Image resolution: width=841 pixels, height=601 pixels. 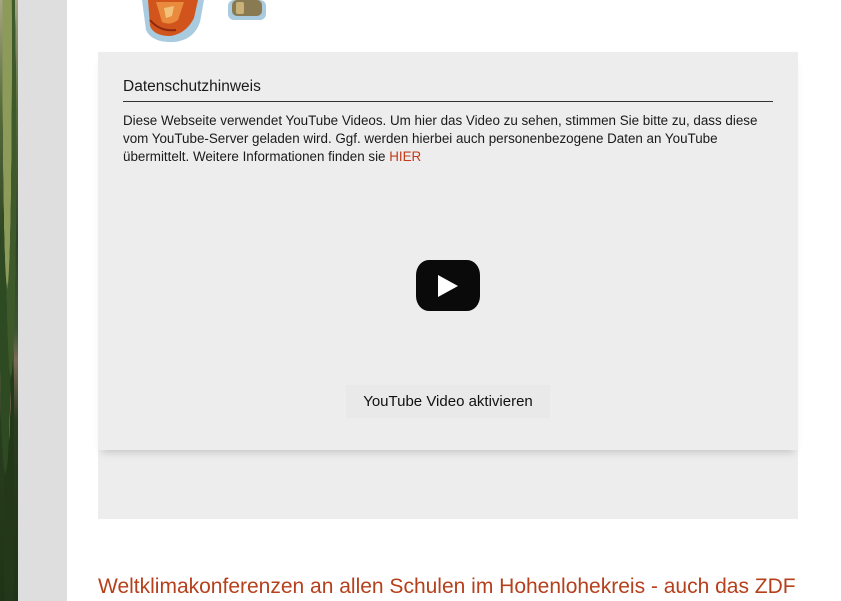 I want to click on play-button, so click(x=448, y=285).